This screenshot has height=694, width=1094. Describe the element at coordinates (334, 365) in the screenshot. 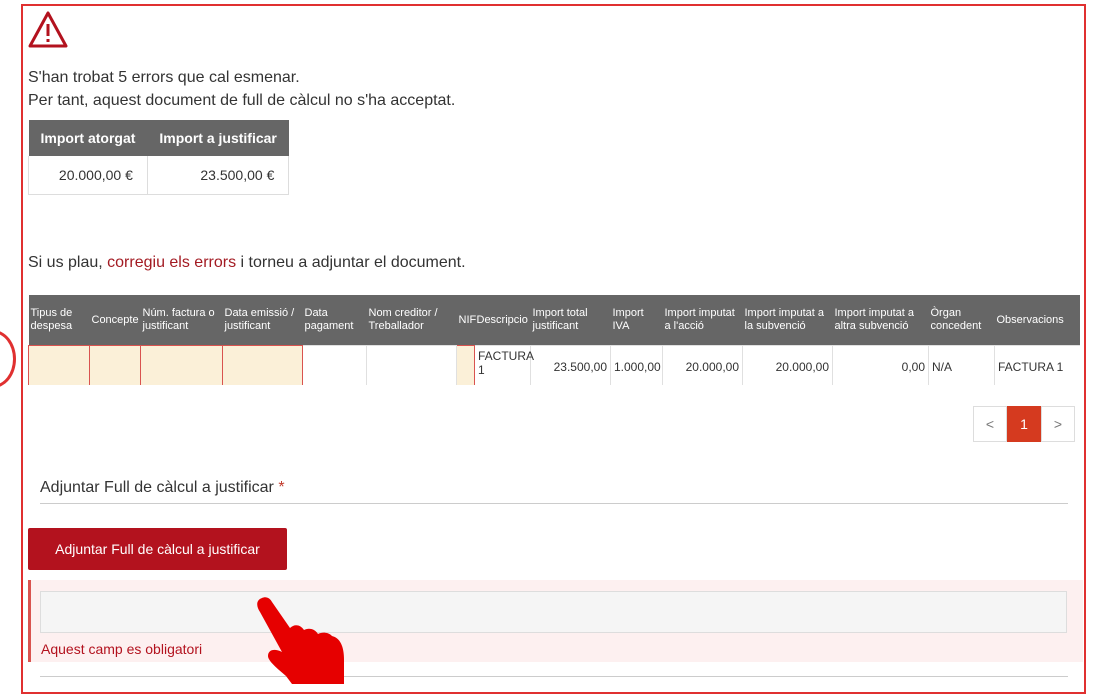

I see `cell-data-pagament` at that location.